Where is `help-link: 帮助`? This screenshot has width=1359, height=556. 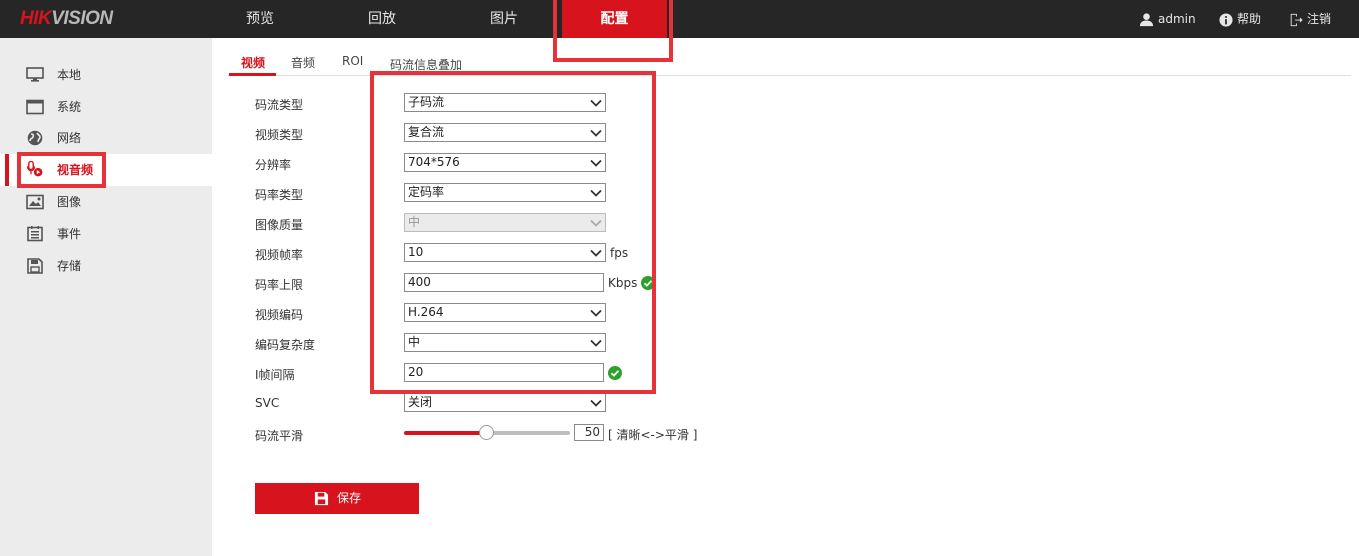 help-link: 帮助 is located at coordinates (1240, 19).